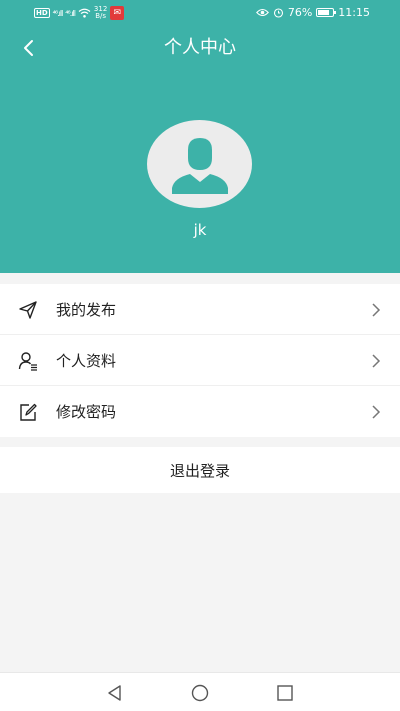 This screenshot has width=400, height=711. I want to click on signal-icon: ⁴⁶.ıll, so click(58, 13).